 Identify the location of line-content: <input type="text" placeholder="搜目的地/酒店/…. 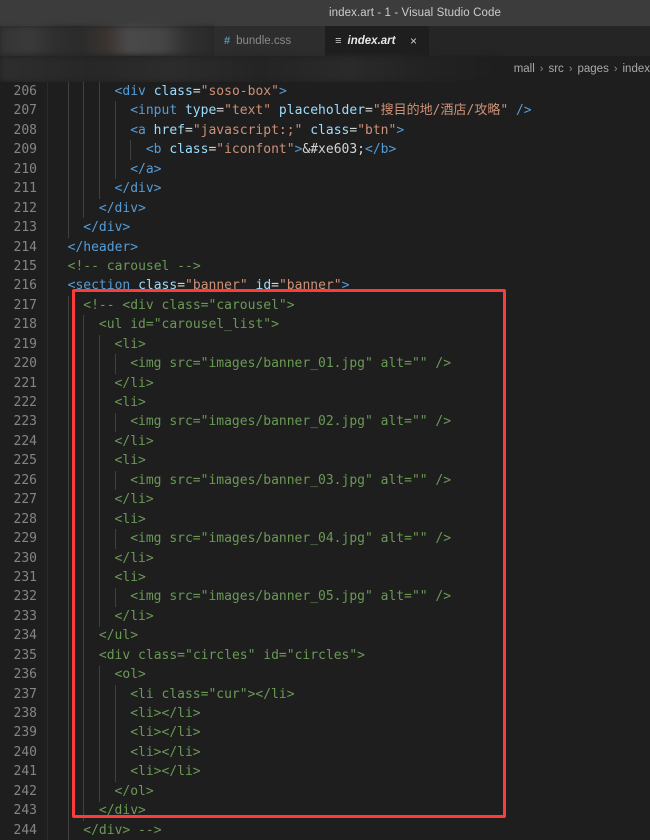
(292, 110).